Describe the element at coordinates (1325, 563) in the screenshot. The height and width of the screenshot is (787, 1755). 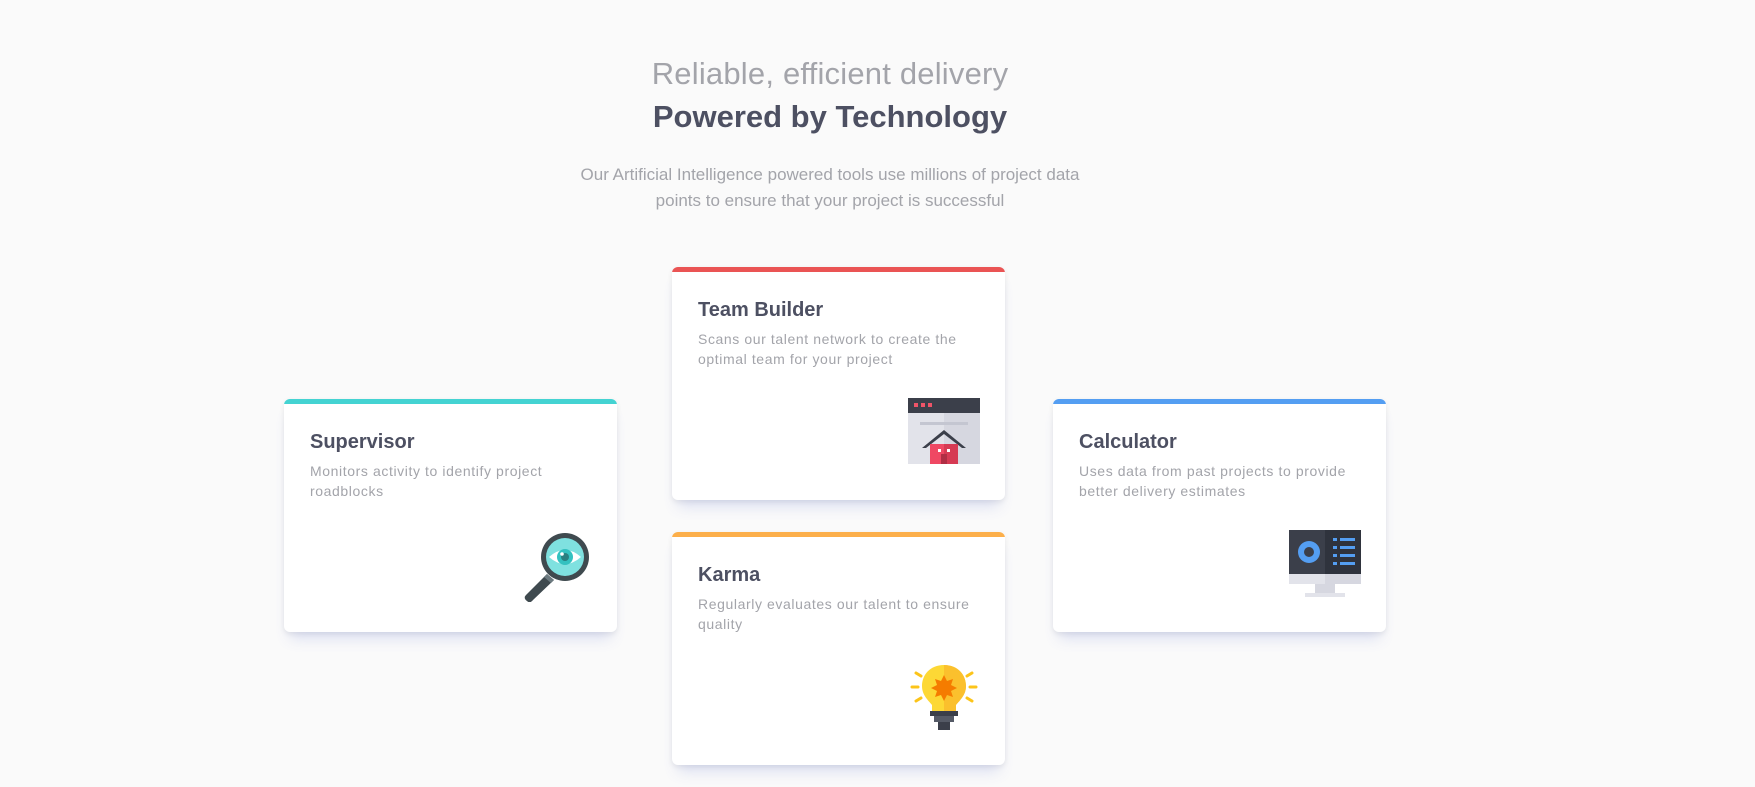
I see `monitor-dashboard-icon` at that location.